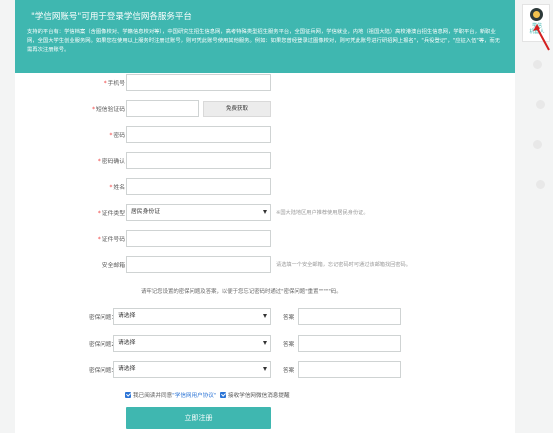 This screenshot has height=433, width=553. What do you see at coordinates (192, 316) in the screenshot?
I see `question1-select: 请选择` at bounding box center [192, 316].